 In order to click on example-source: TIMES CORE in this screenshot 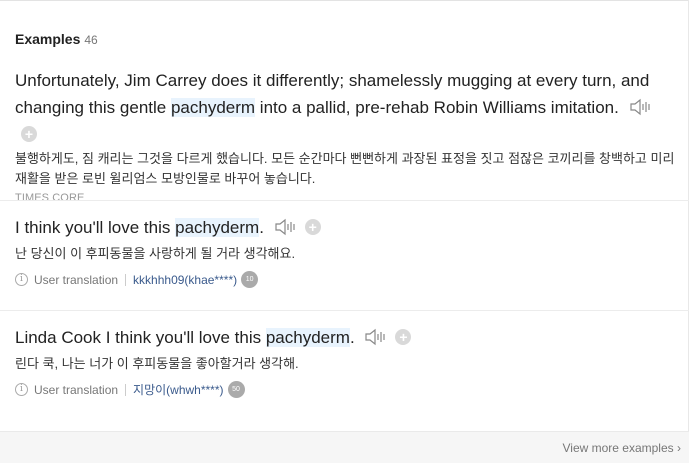, I will do `click(50, 198)`.